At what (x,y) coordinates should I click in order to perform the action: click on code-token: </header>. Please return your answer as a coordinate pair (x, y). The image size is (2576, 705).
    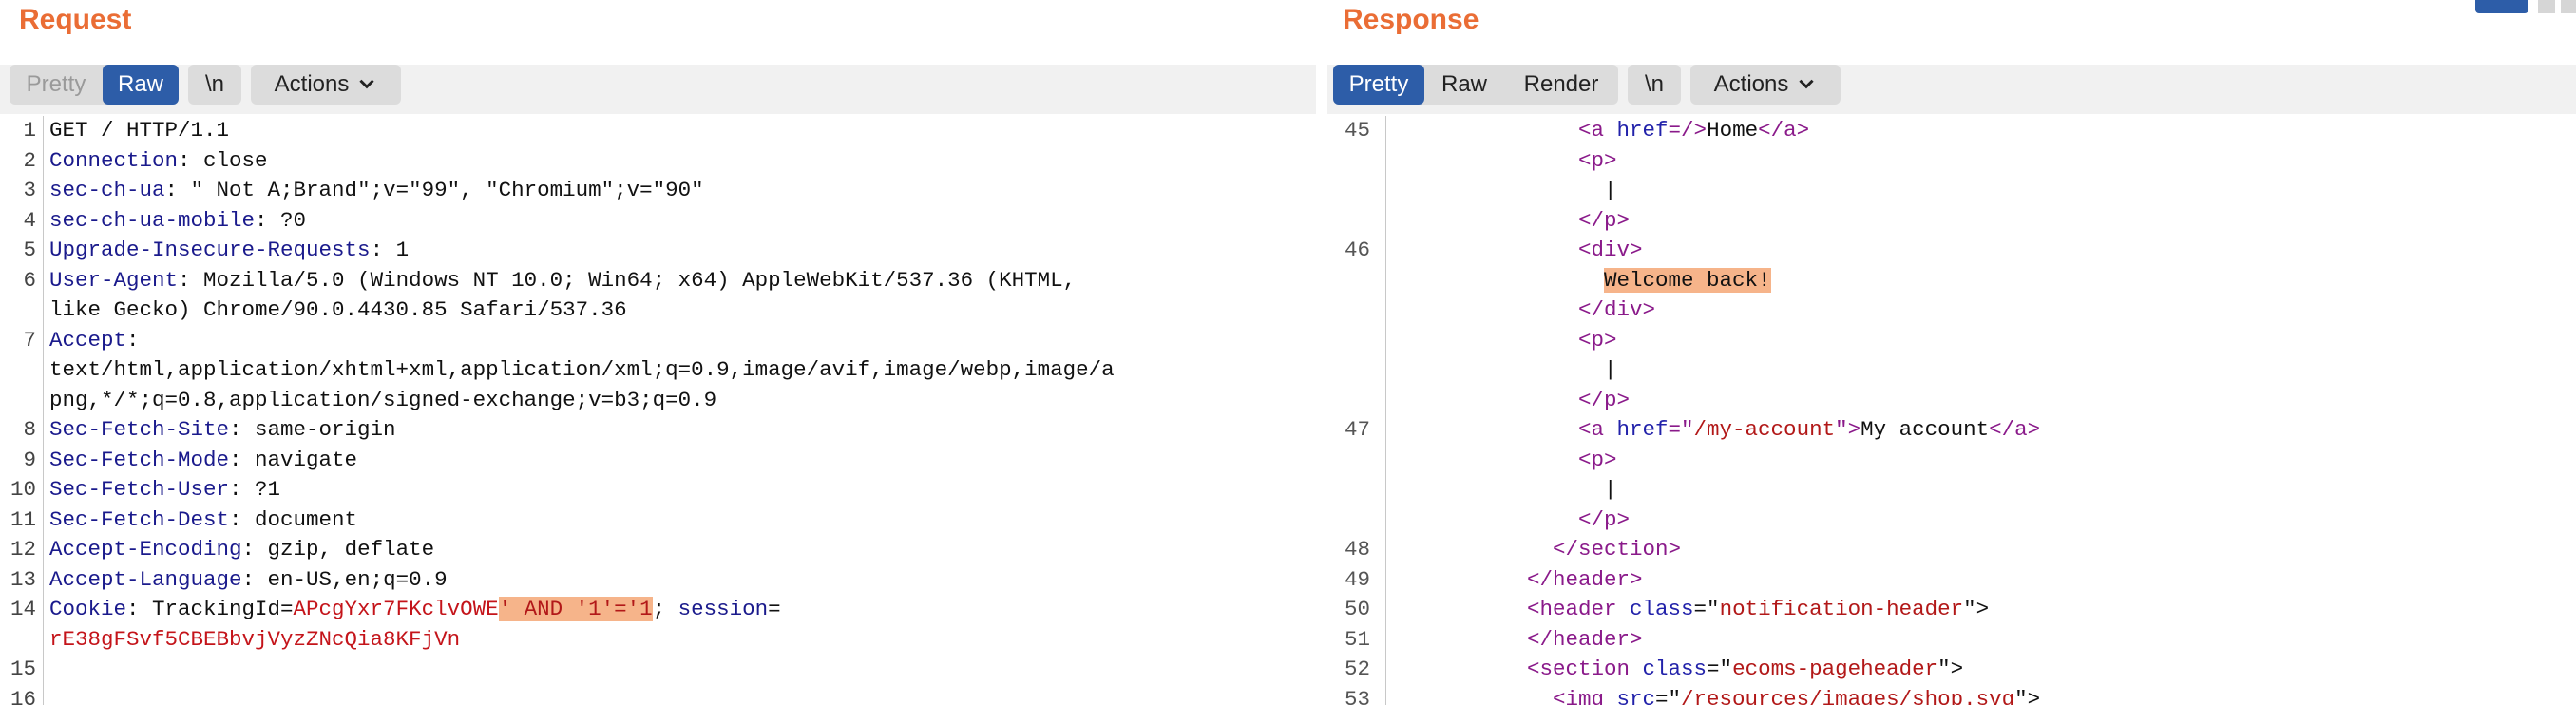
    Looking at the image, I should click on (1585, 579).